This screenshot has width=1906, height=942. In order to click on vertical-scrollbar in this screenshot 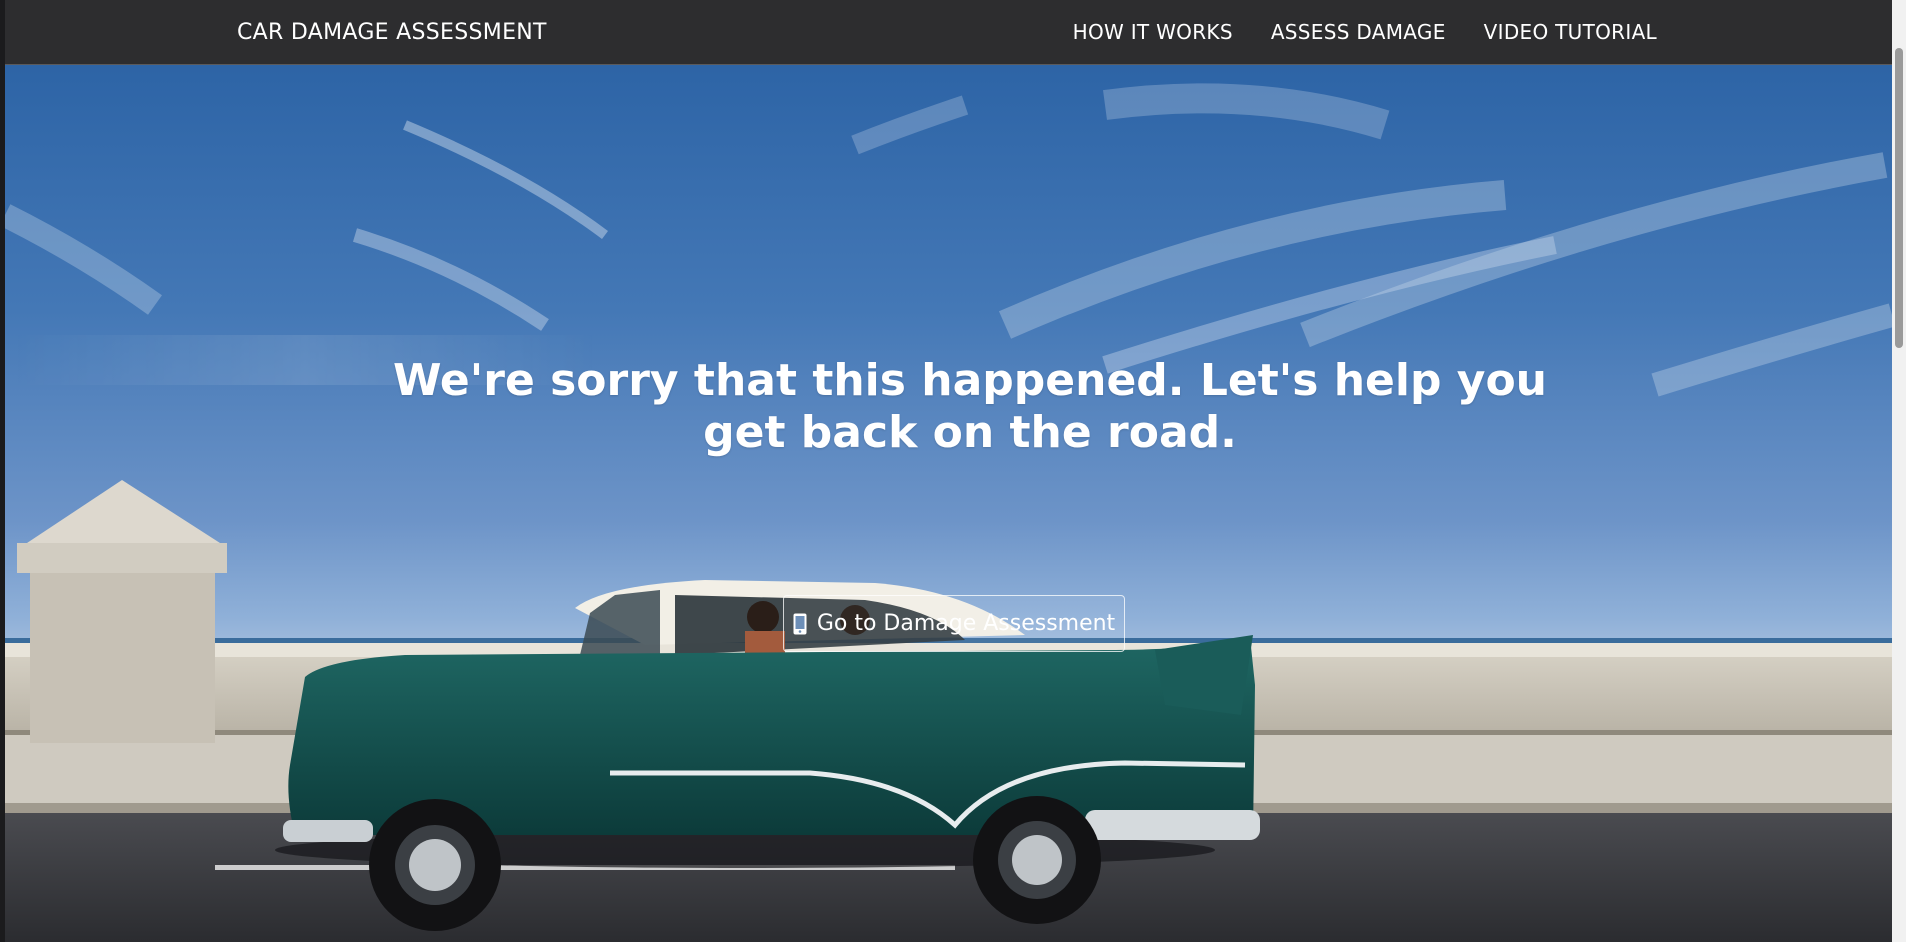, I will do `click(1899, 471)`.